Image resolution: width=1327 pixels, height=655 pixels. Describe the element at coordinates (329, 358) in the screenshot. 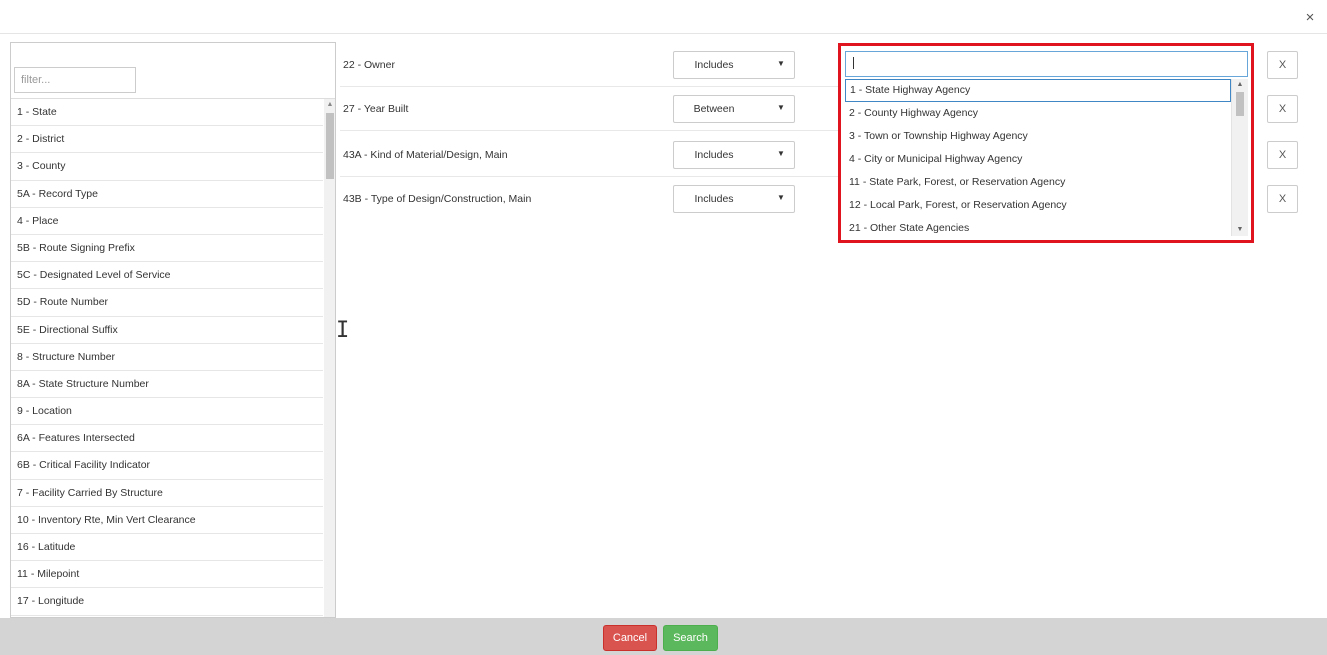

I see `field-list-scrollbar: ▲` at that location.